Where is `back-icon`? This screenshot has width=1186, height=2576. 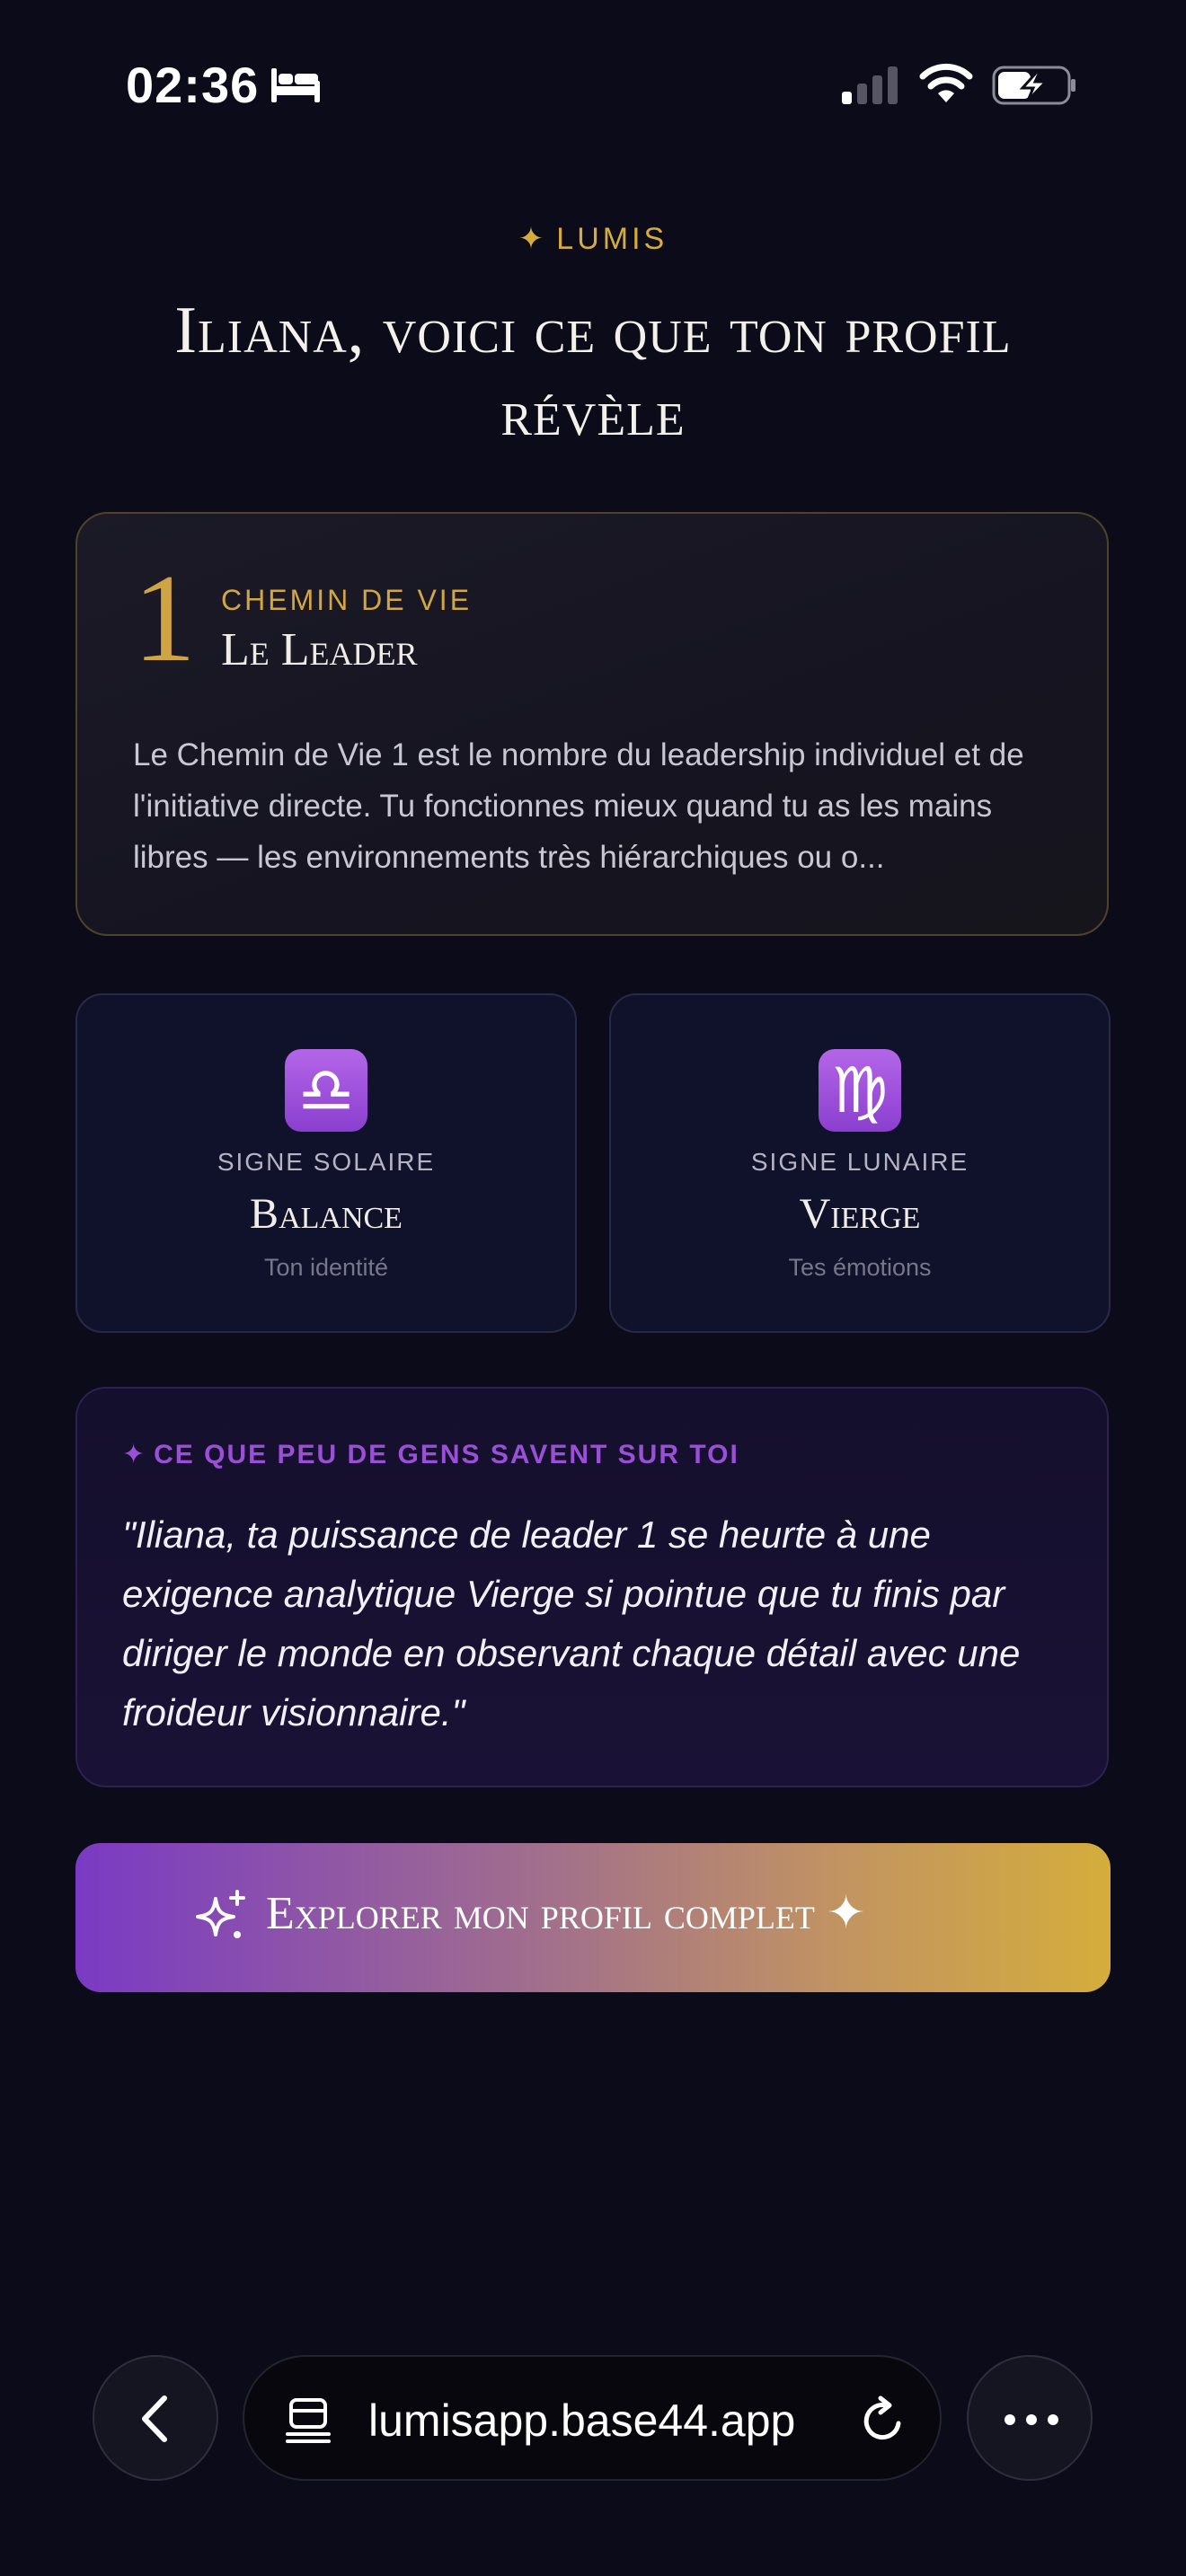
back-icon is located at coordinates (154, 2418).